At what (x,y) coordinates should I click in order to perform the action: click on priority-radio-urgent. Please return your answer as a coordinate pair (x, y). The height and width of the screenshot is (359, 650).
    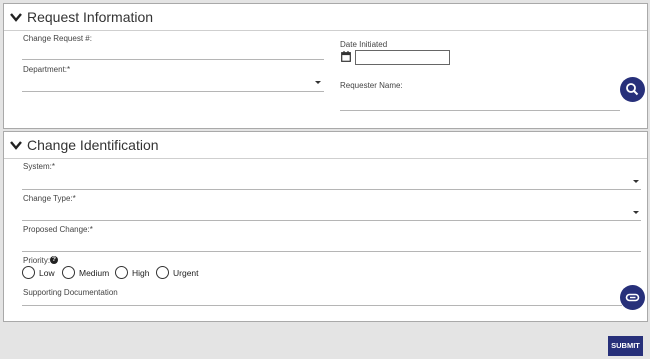
    Looking at the image, I should click on (162, 272).